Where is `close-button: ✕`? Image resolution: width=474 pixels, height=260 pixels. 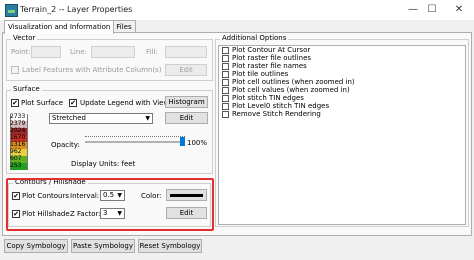 close-button: ✕ is located at coordinates (459, 10).